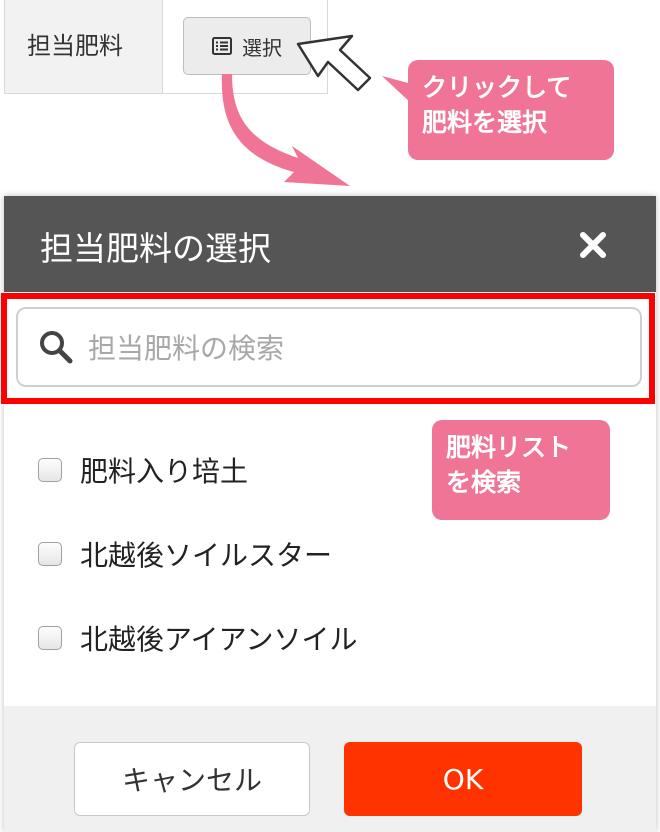 Image resolution: width=660 pixels, height=832 pixels. I want to click on search-highlight-frame, so click(328, 348).